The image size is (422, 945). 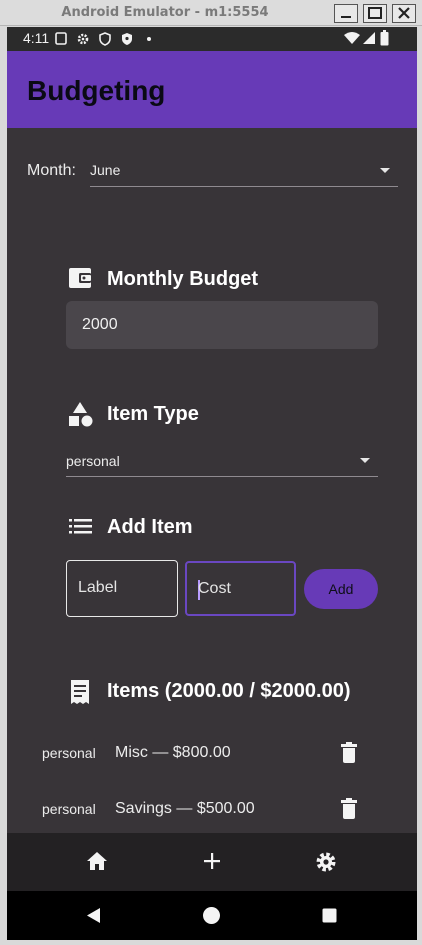 What do you see at coordinates (229, 691) in the screenshot?
I see `items-heading: Items (2000.00 / $2000.00)` at bounding box center [229, 691].